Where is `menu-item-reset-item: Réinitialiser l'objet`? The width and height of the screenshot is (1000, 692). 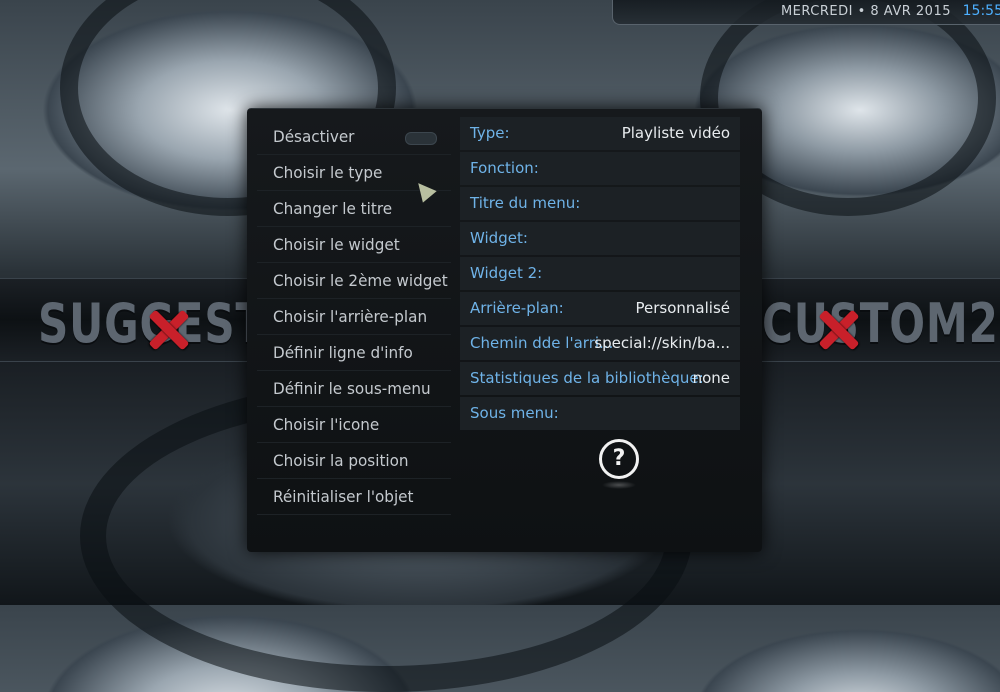 menu-item-reset-item: Réinitialiser l'objet is located at coordinates (354, 497).